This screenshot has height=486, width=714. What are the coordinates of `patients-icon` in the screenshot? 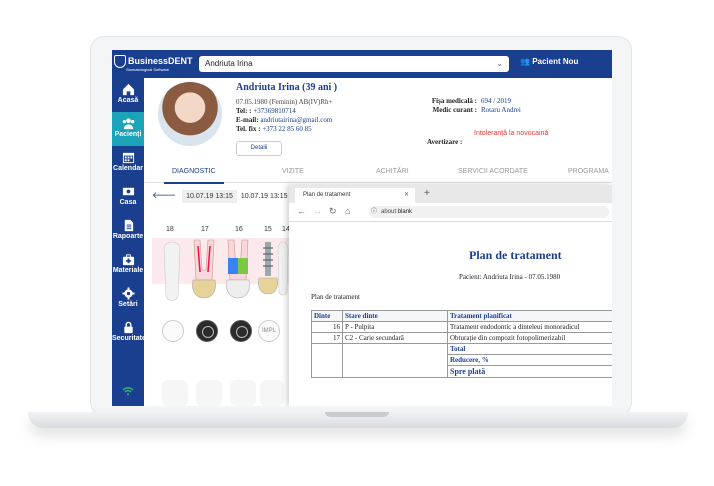 It's located at (128, 124).